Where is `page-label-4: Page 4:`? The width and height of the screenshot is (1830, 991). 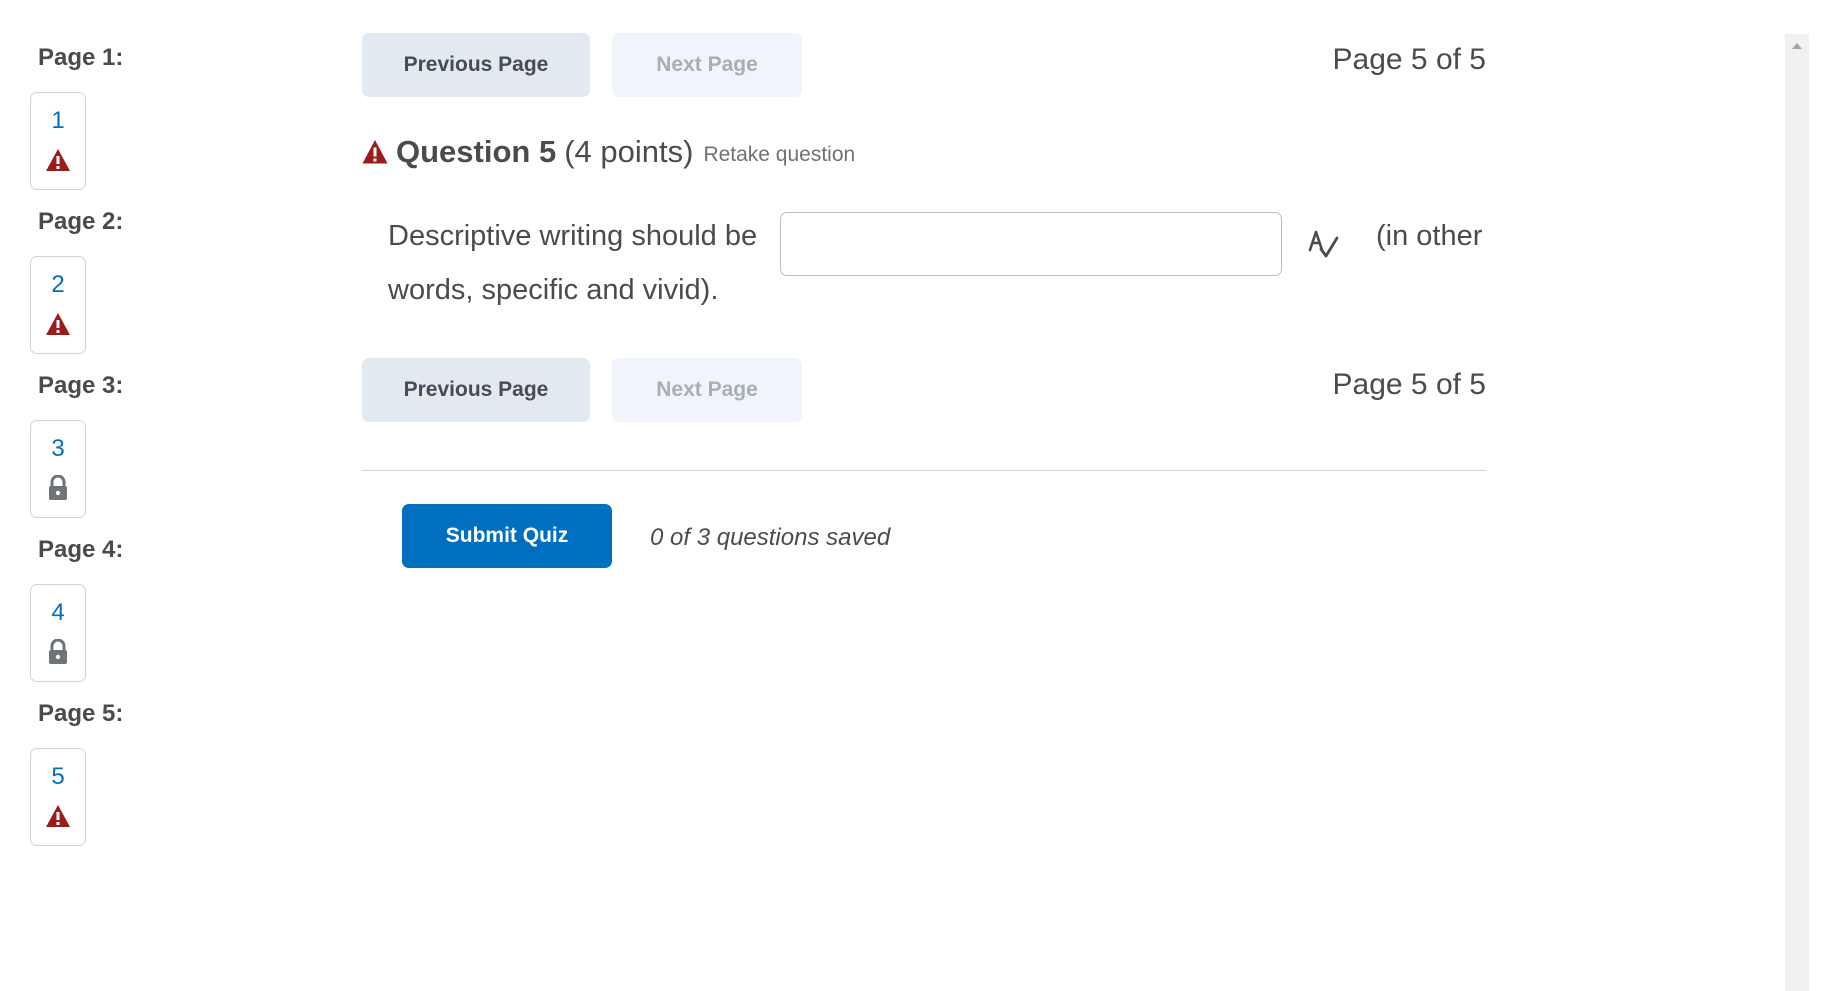 page-label-4: Page 4: is located at coordinates (81, 549).